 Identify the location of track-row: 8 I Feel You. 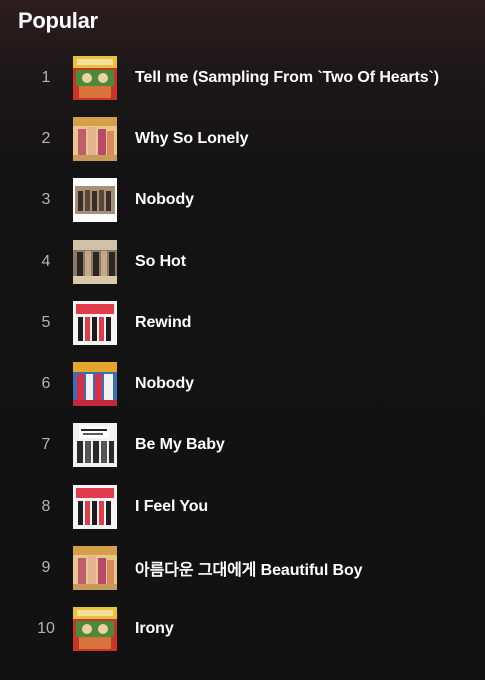
(242, 506).